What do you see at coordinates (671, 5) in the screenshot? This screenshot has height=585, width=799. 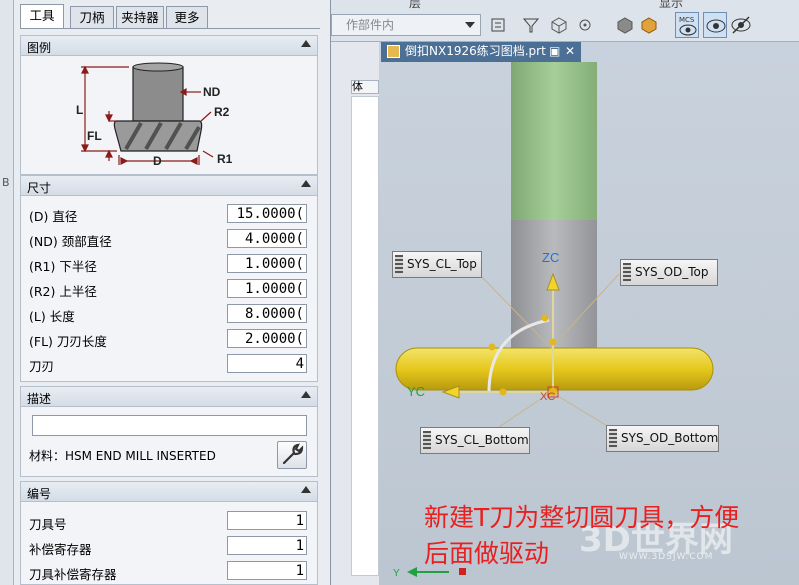 I see `display-group-label: 显示` at bounding box center [671, 5].